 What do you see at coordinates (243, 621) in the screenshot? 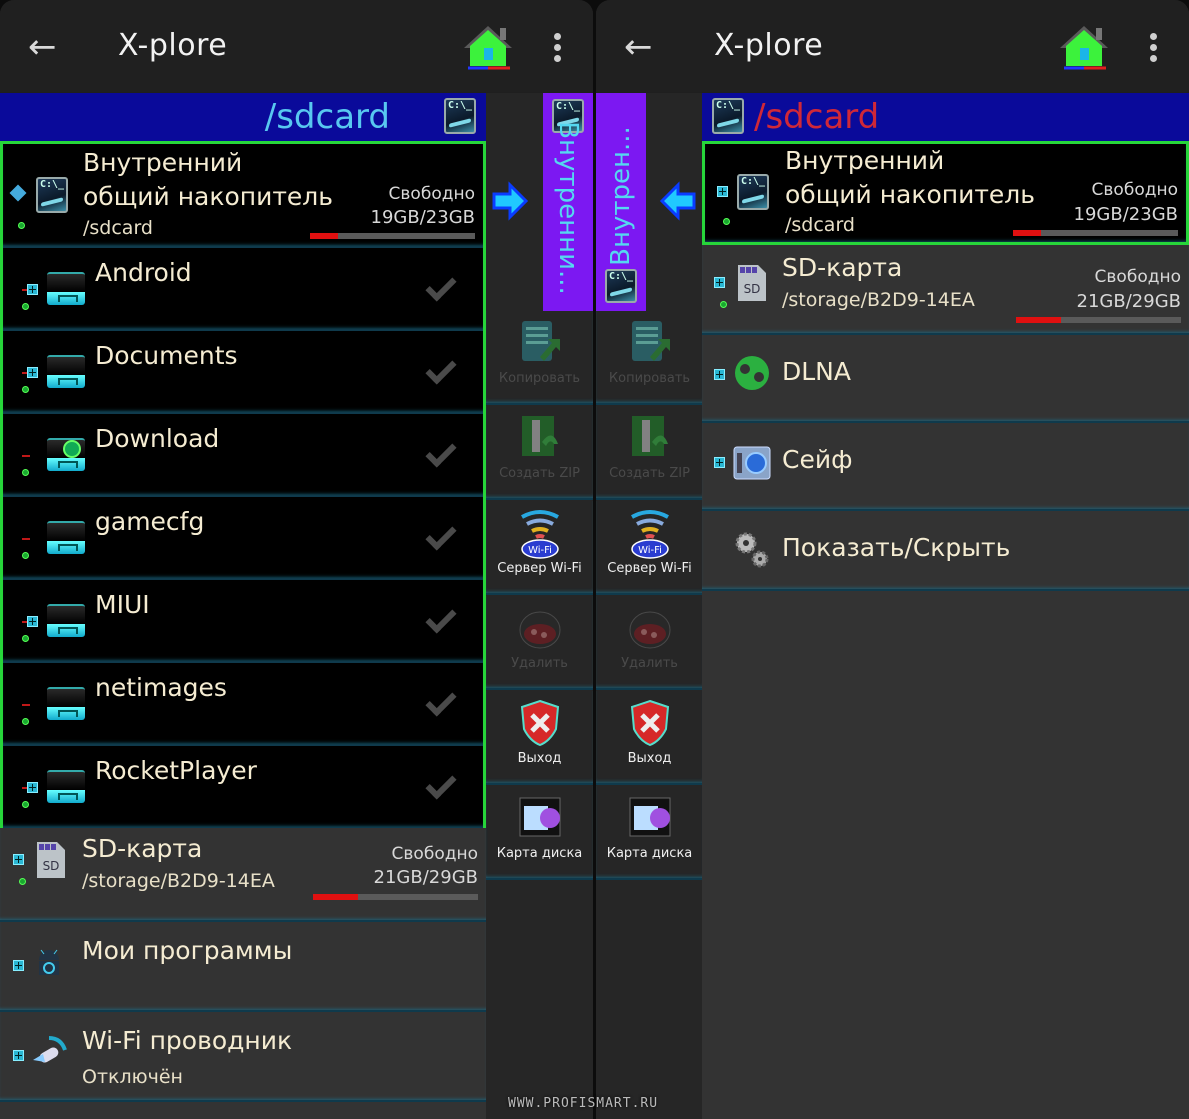
I see `folder-item: MIUI` at bounding box center [243, 621].